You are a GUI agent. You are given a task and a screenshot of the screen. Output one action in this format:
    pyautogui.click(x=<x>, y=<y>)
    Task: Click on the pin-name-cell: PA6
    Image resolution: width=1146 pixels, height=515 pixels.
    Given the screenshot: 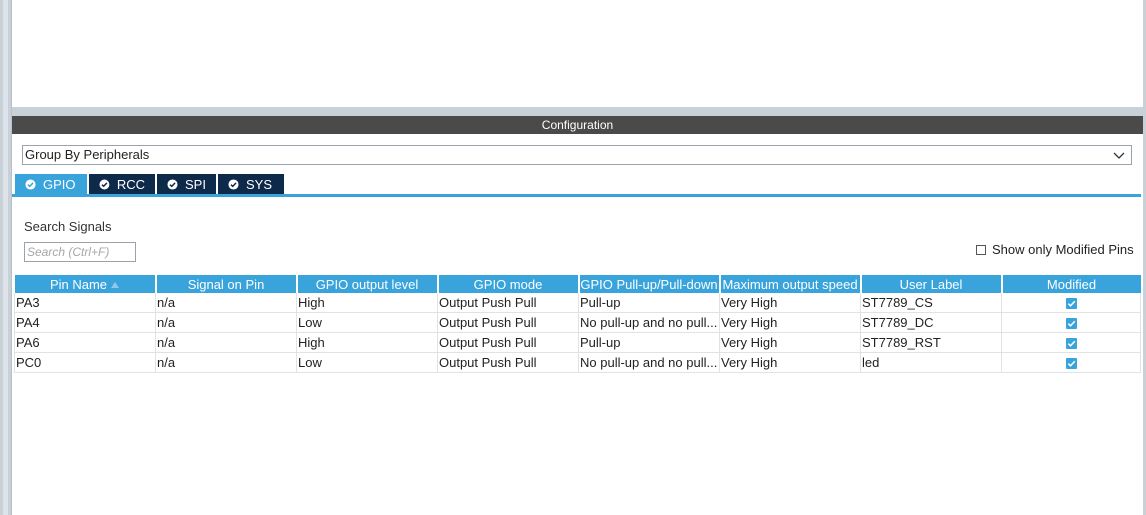 What is the action you would take?
    pyautogui.click(x=85, y=342)
    